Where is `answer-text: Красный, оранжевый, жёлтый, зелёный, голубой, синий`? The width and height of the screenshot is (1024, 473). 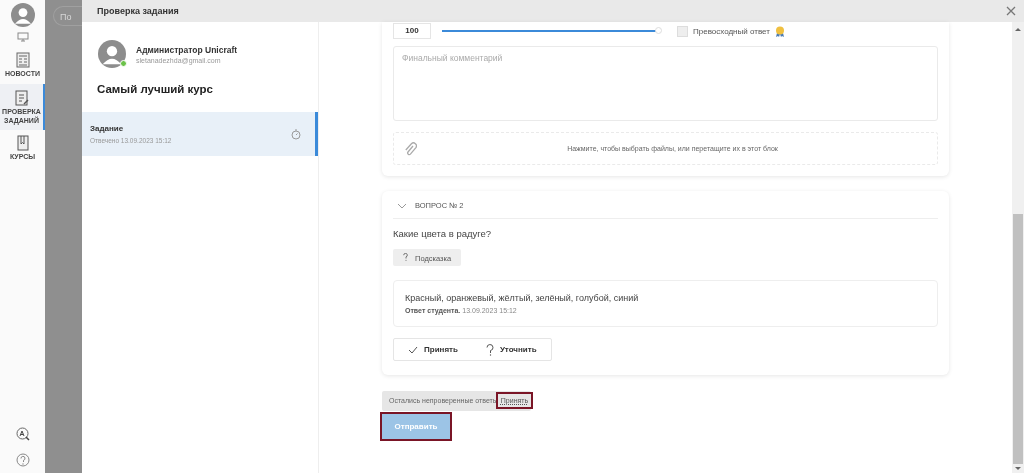
answer-text: Красный, оранжевый, жёлтый, зелёный, голубой, синий is located at coordinates (522, 298).